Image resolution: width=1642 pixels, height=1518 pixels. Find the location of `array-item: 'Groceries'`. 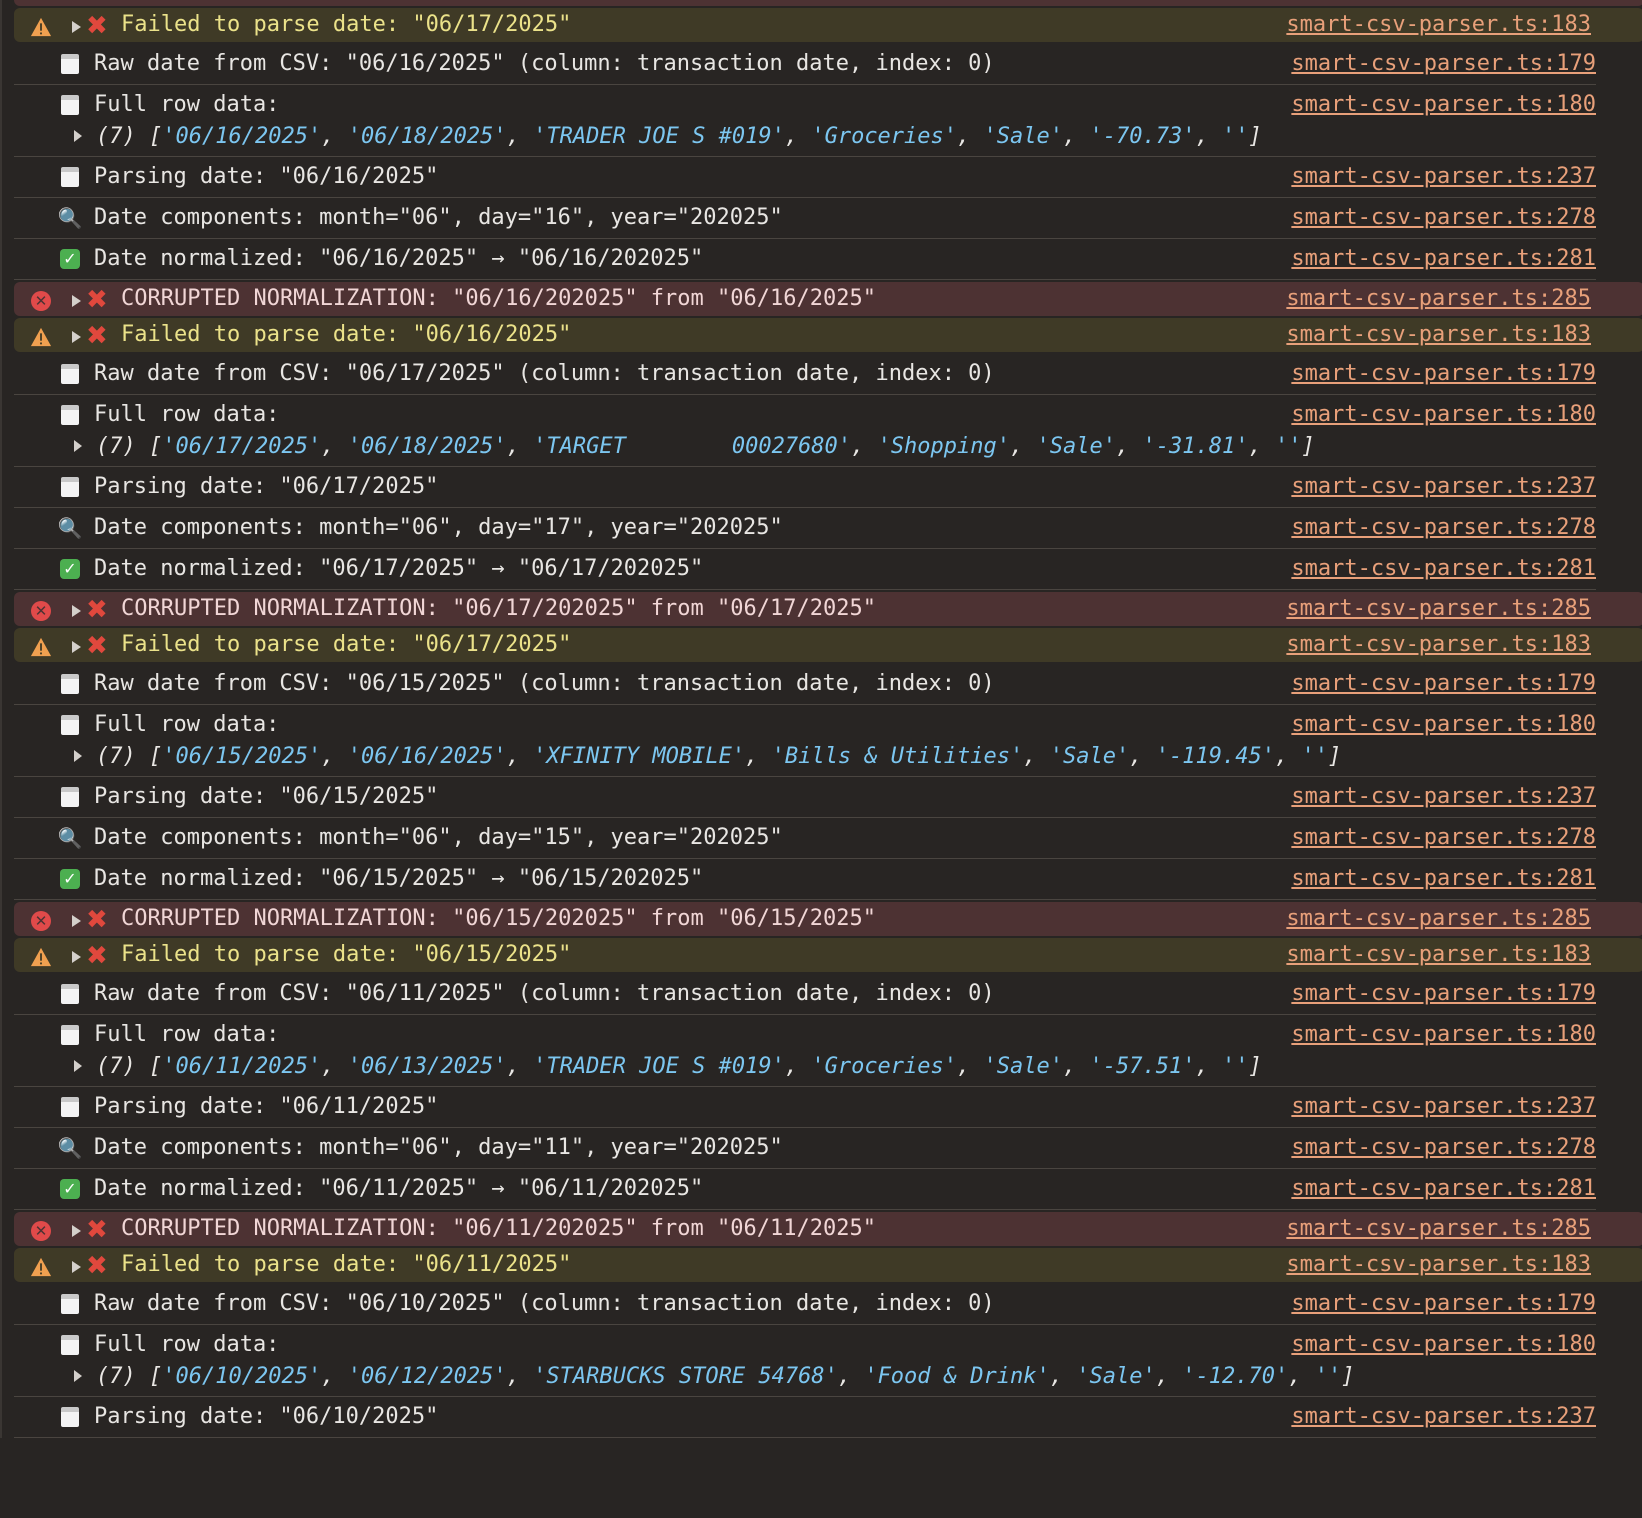

array-item: 'Groceries' is located at coordinates (884, 136).